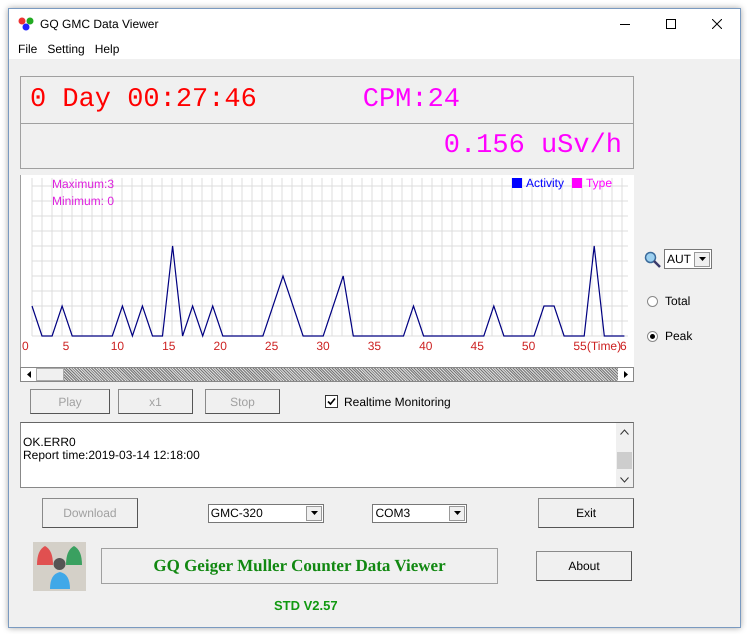 The height and width of the screenshot is (634, 747). Describe the element at coordinates (99, 24) in the screenshot. I see `window-title: GQ GMC Data Viewer` at that location.